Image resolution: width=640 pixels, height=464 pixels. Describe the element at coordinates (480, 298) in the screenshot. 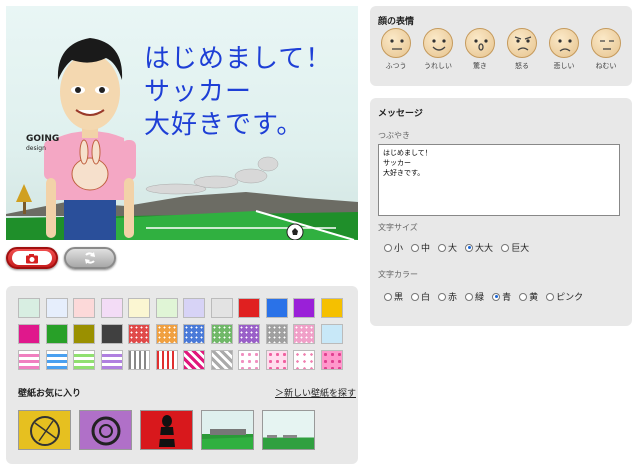

I see `font-color-label: 緑` at that location.